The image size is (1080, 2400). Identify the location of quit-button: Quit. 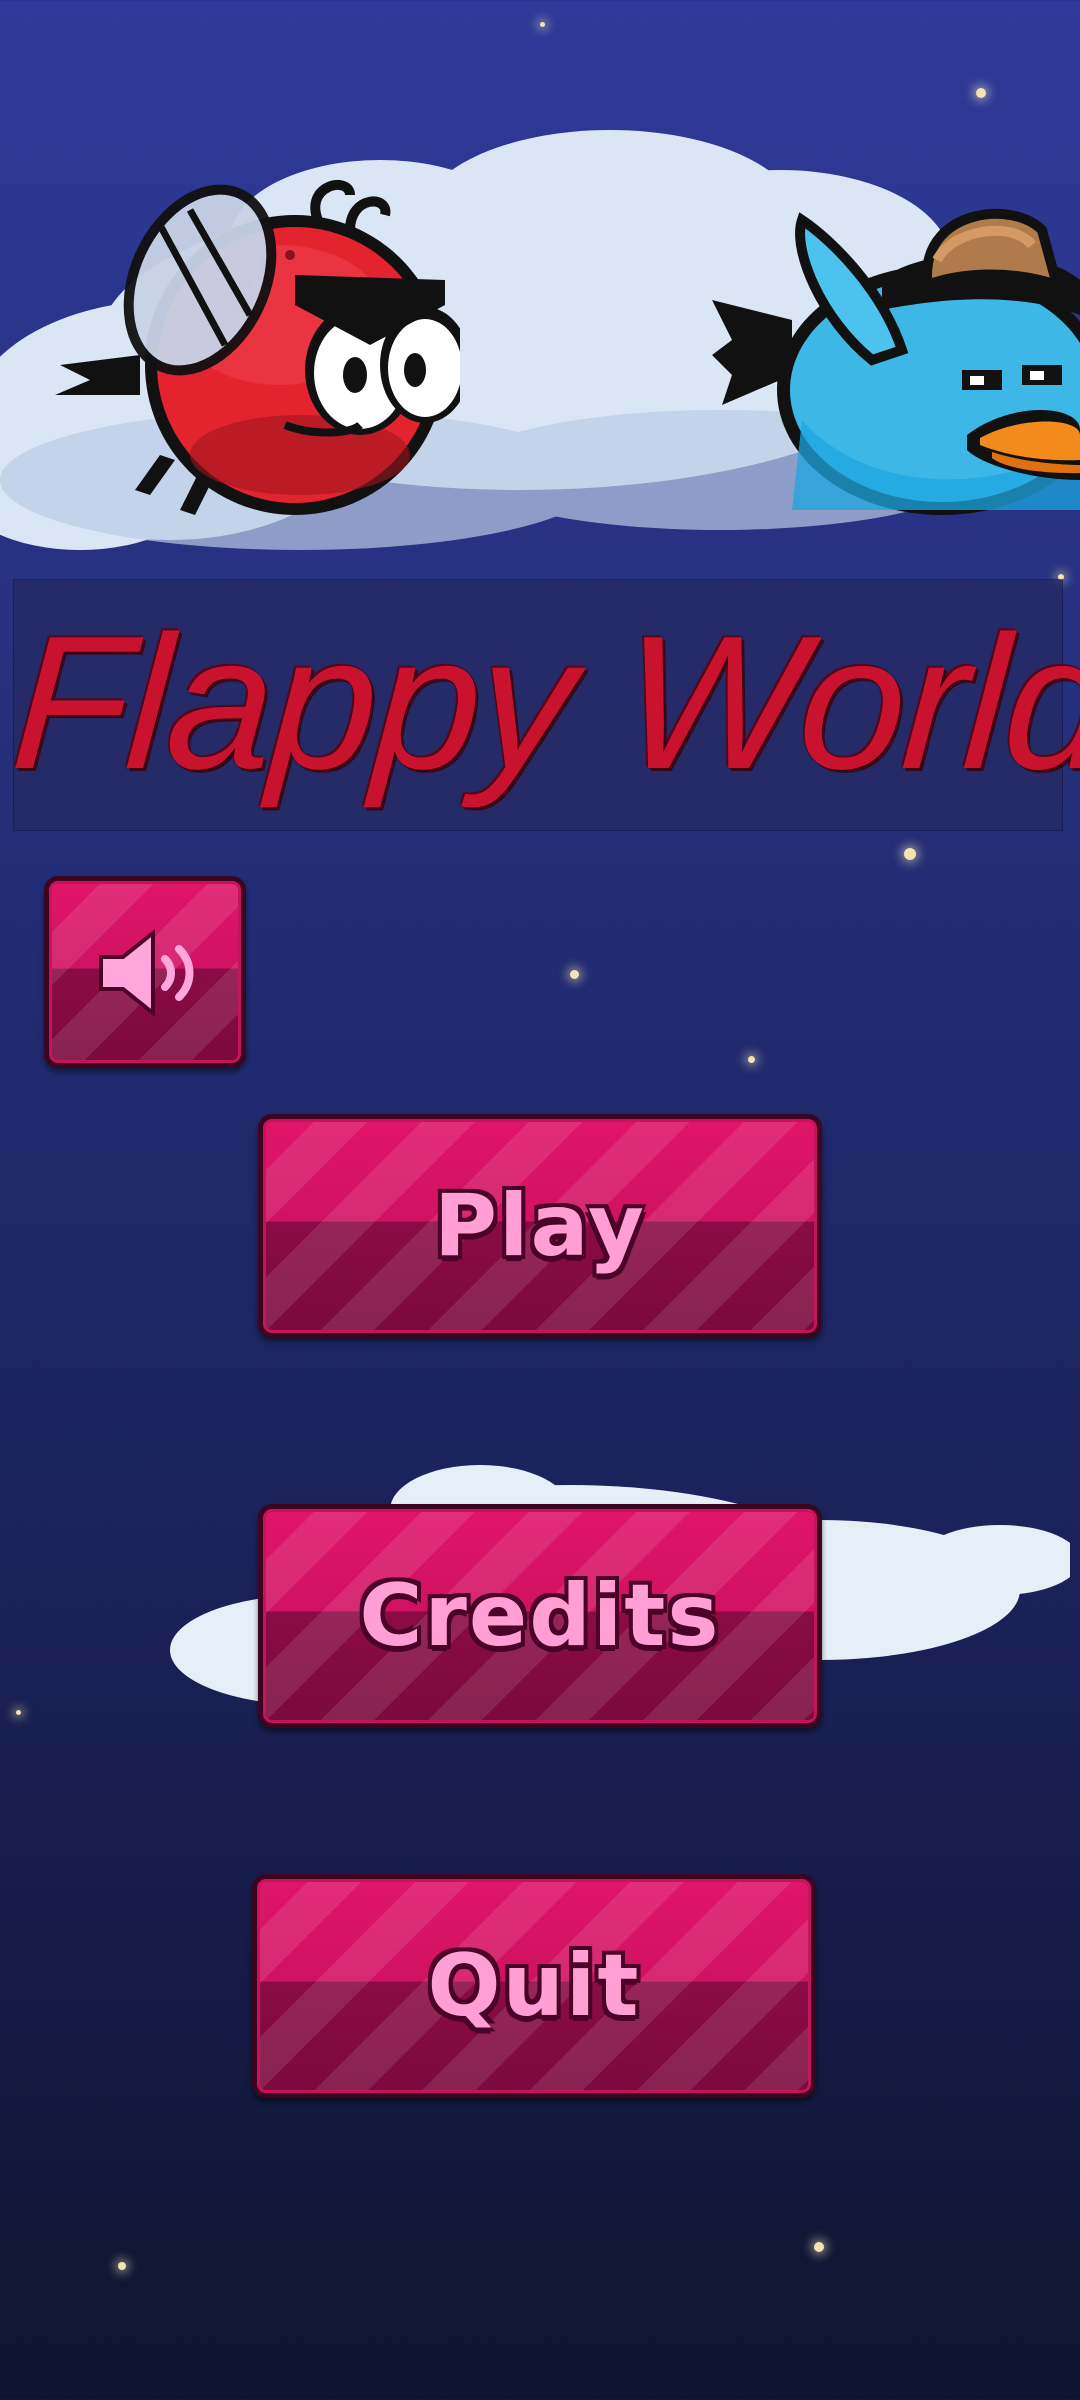
(534, 1986).